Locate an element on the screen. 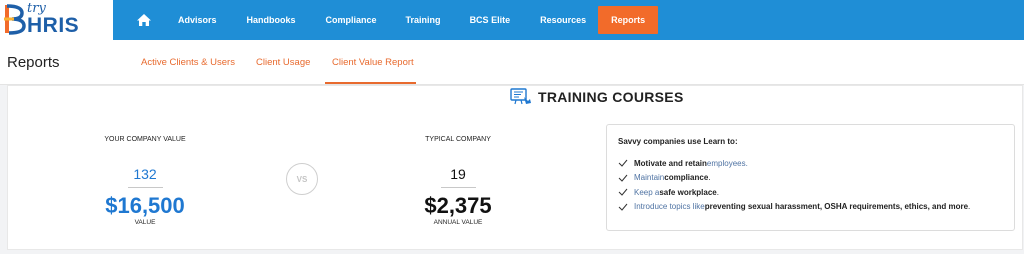  logo: try HRIS is located at coordinates (56, 20).